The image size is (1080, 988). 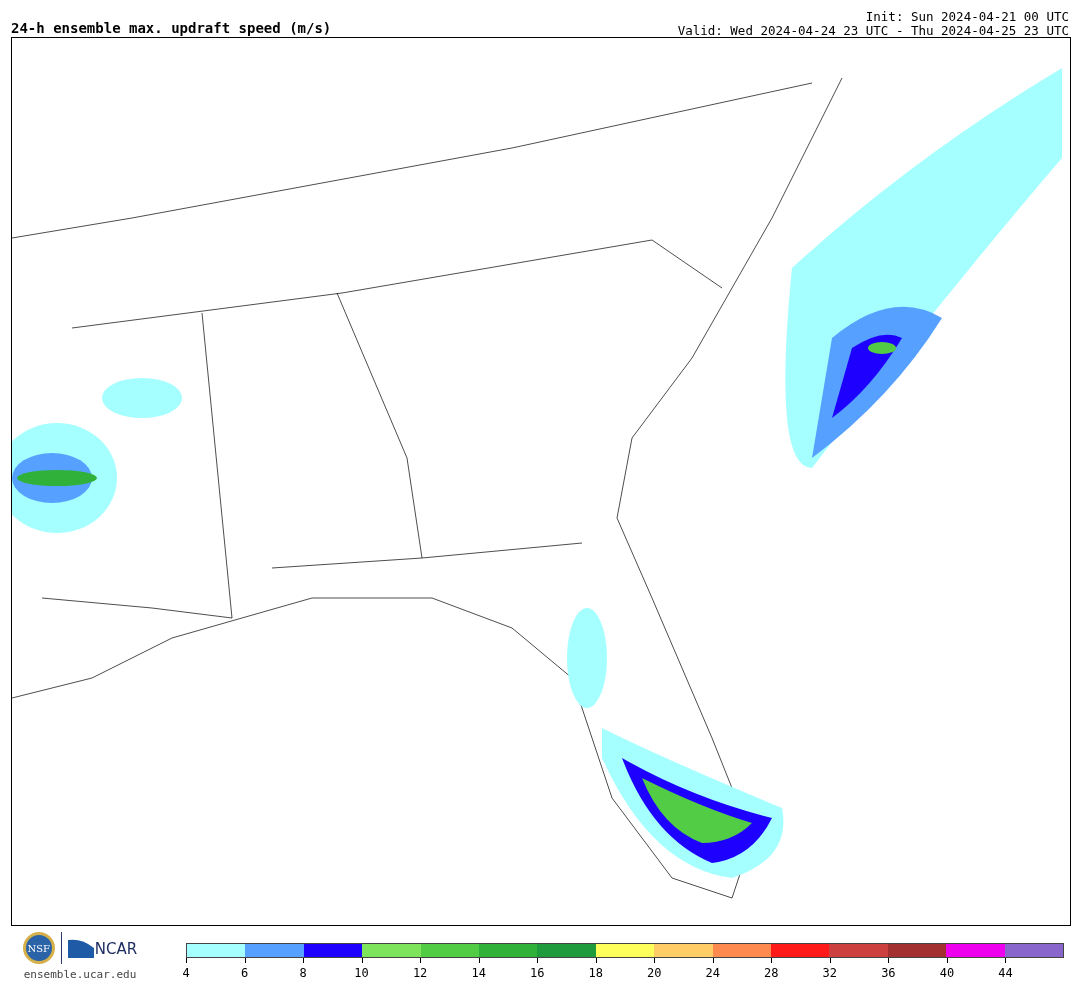 I want to click on scale-tick-label: 12, so click(x=420, y=973).